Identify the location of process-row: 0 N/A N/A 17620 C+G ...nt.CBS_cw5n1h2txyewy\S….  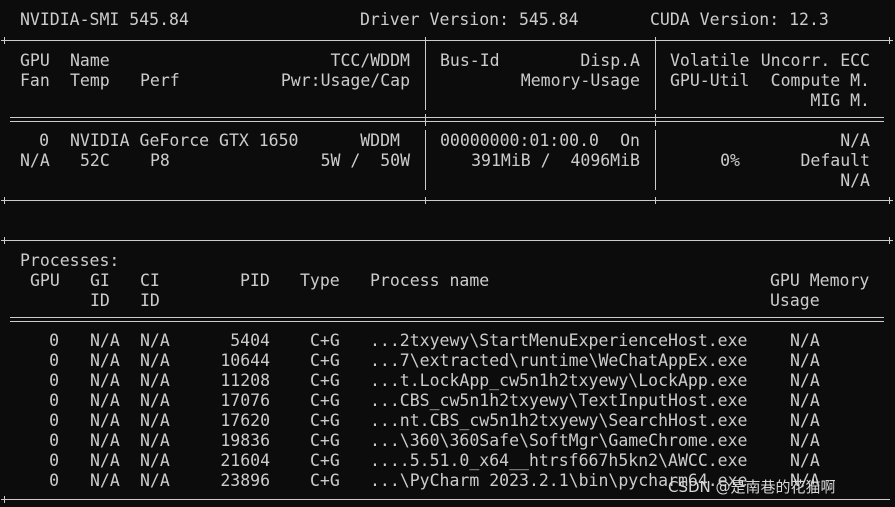
(447, 421).